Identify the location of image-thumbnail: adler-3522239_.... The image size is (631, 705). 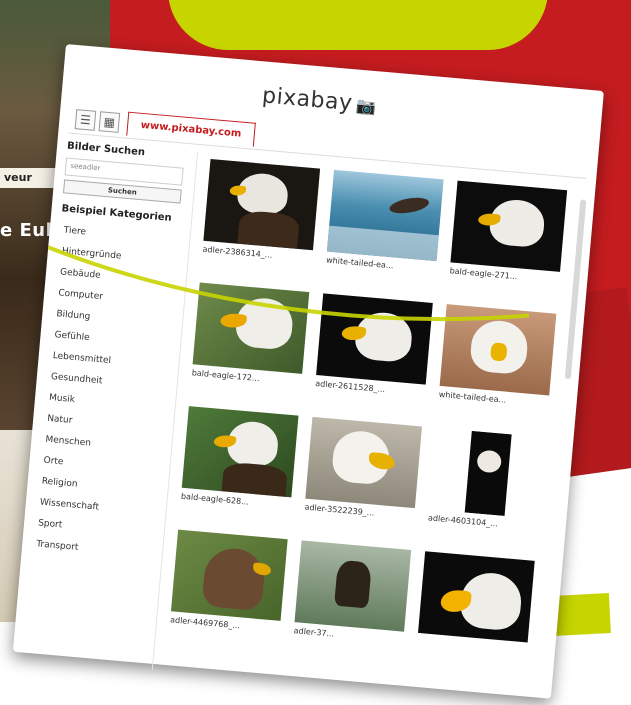
(363, 476).